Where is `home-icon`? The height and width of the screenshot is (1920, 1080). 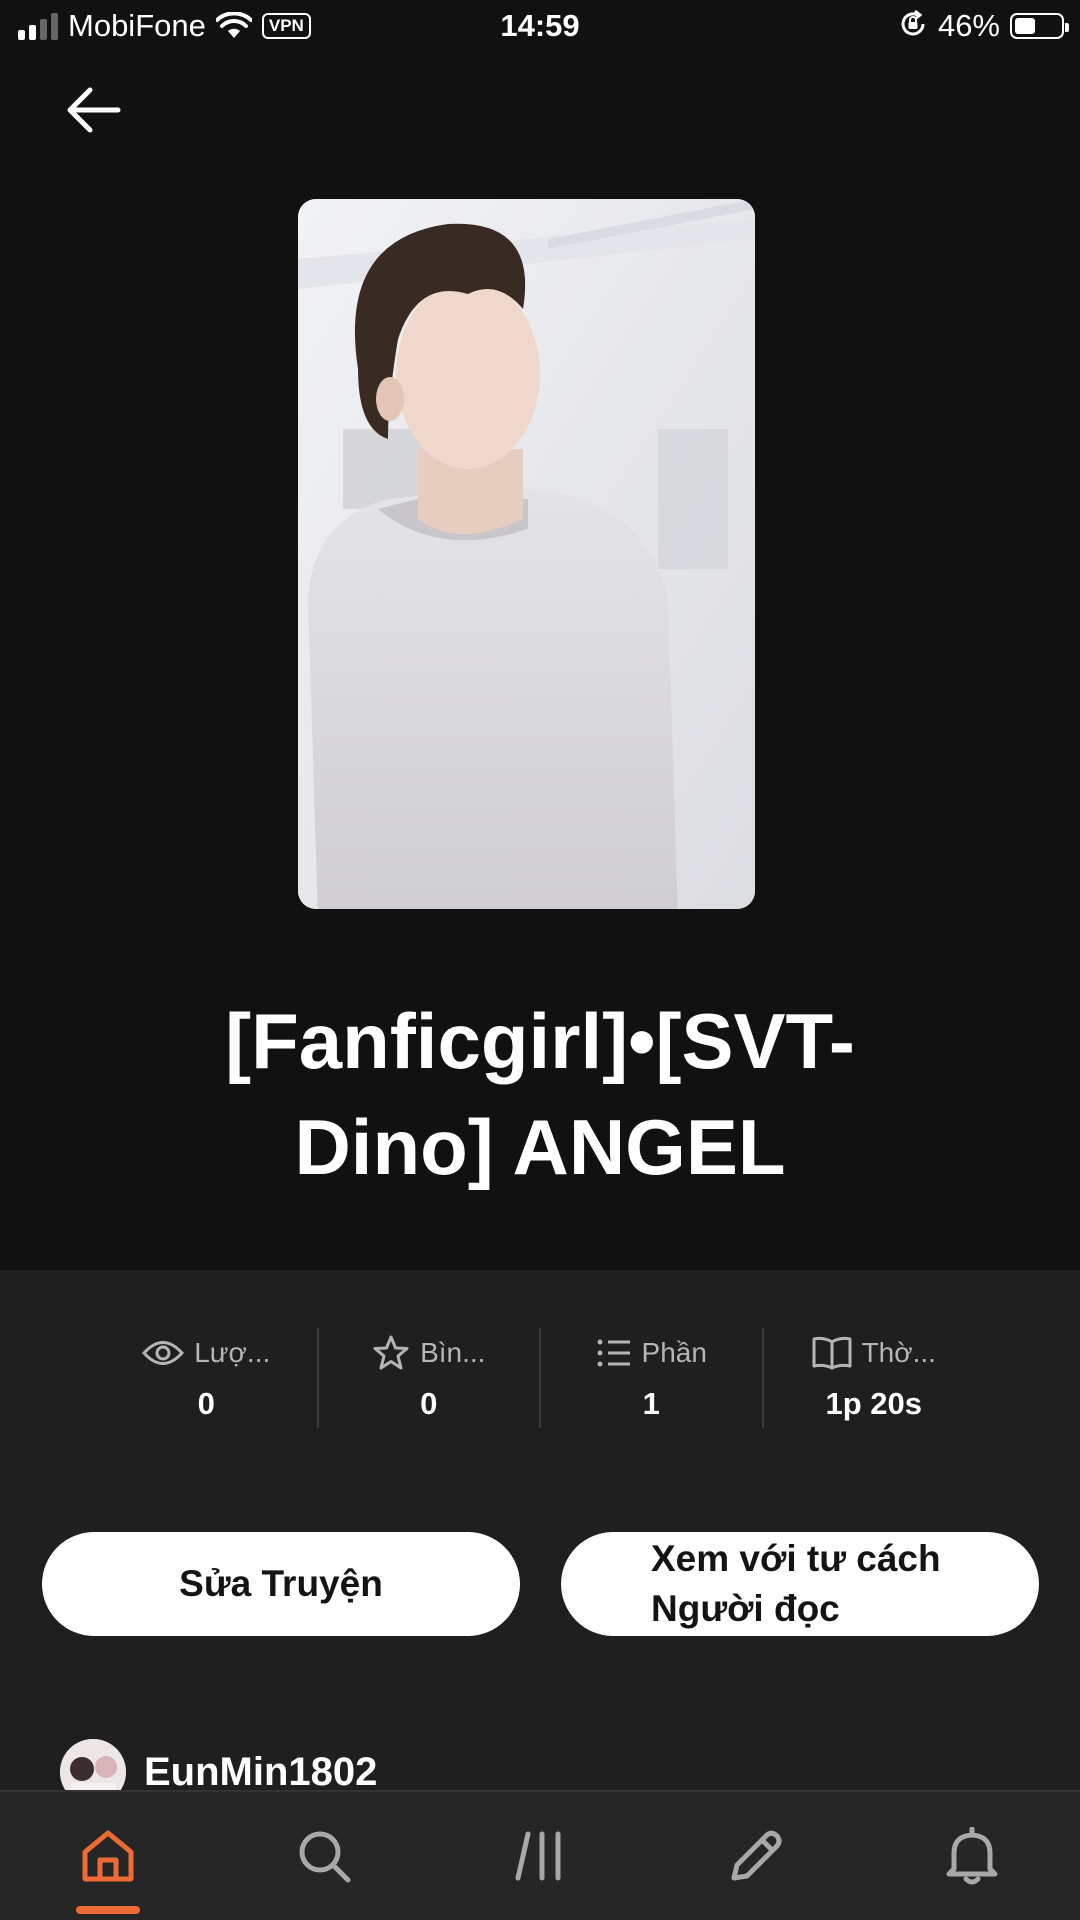 home-icon is located at coordinates (108, 1856).